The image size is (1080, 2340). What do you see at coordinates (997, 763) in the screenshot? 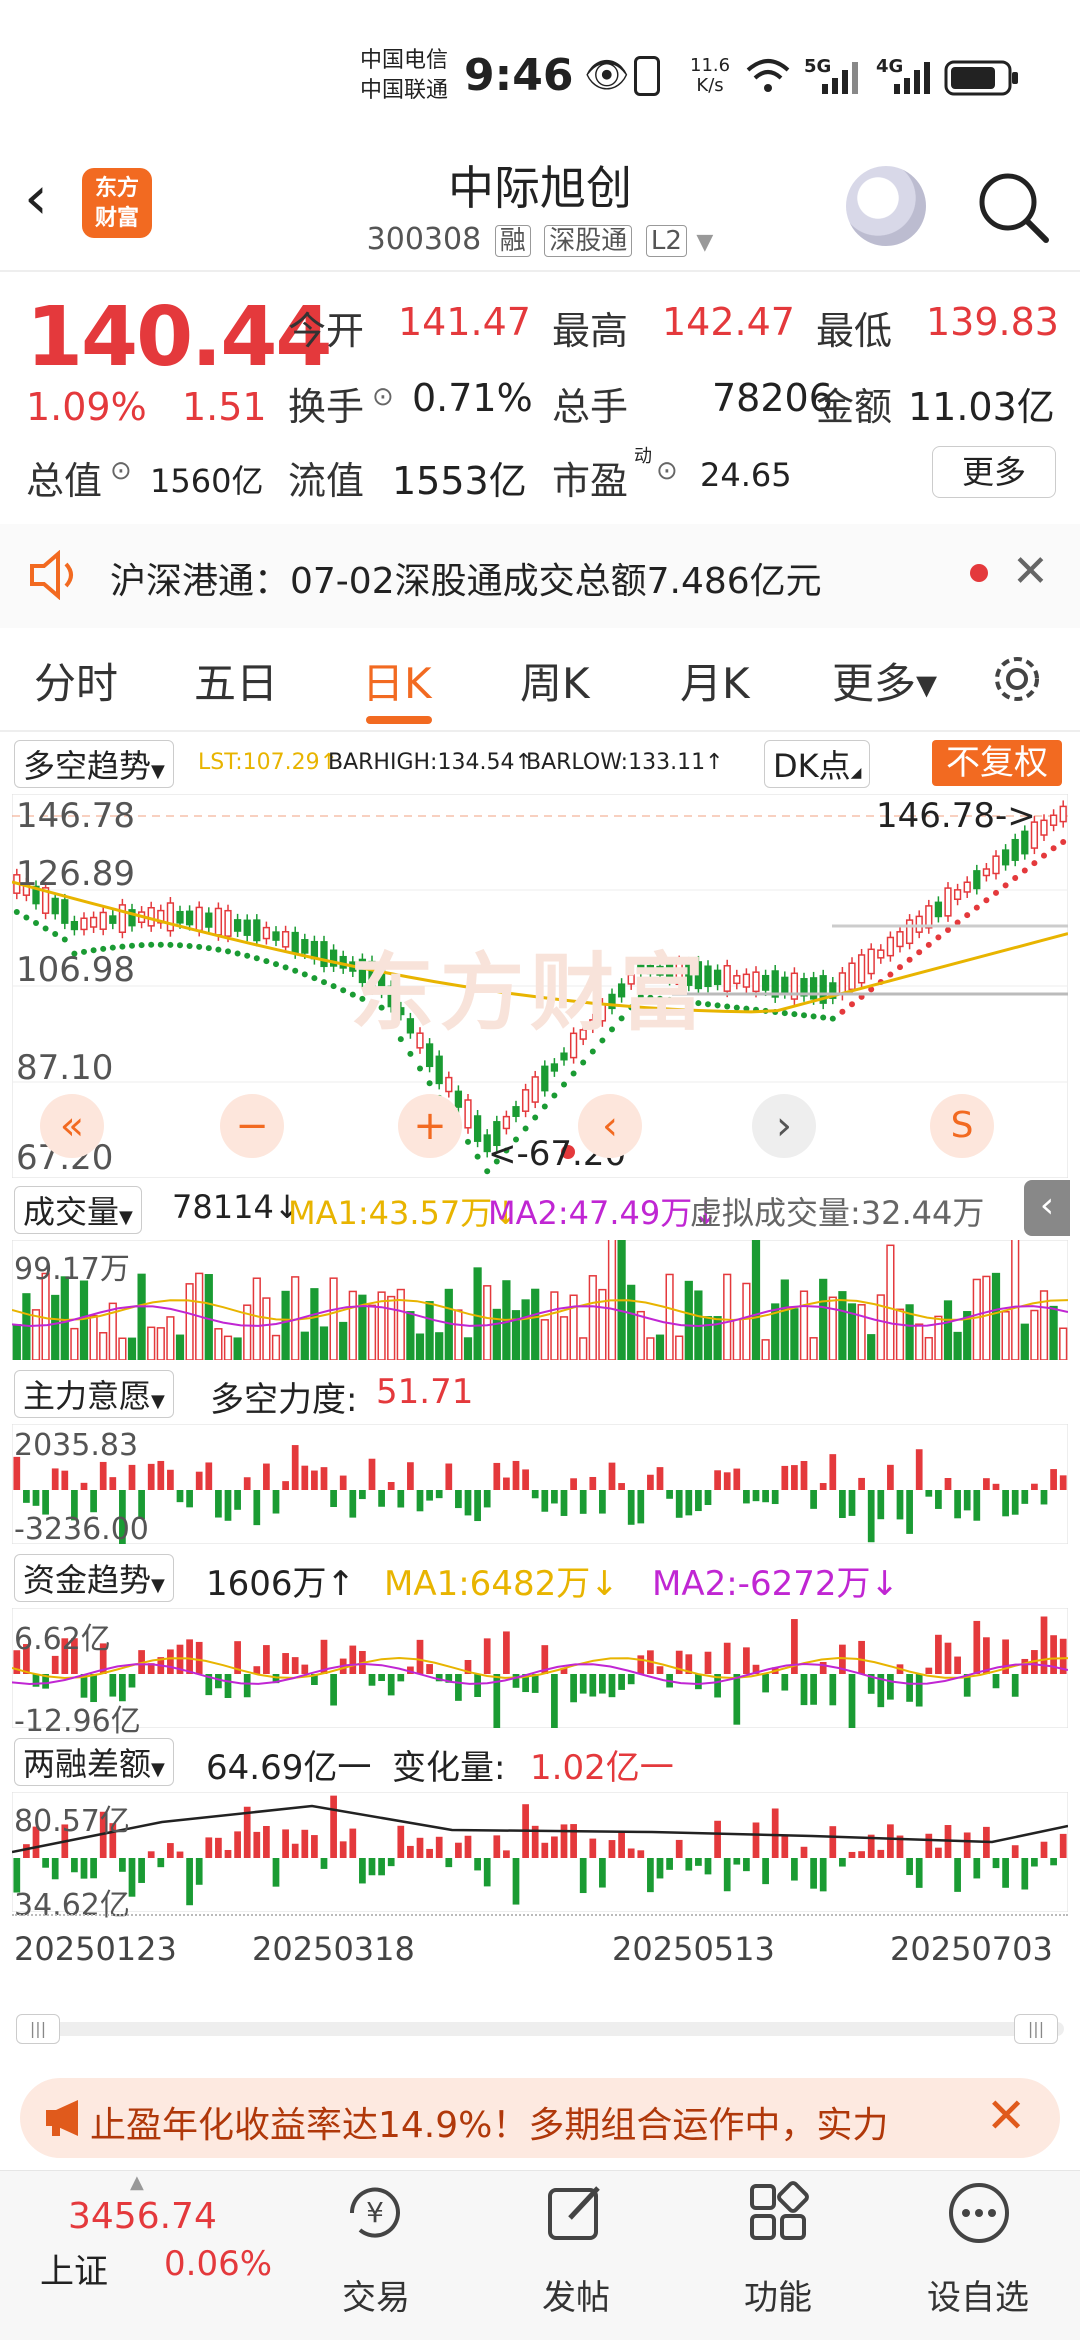
I see `adjust-button: 不复权` at bounding box center [997, 763].